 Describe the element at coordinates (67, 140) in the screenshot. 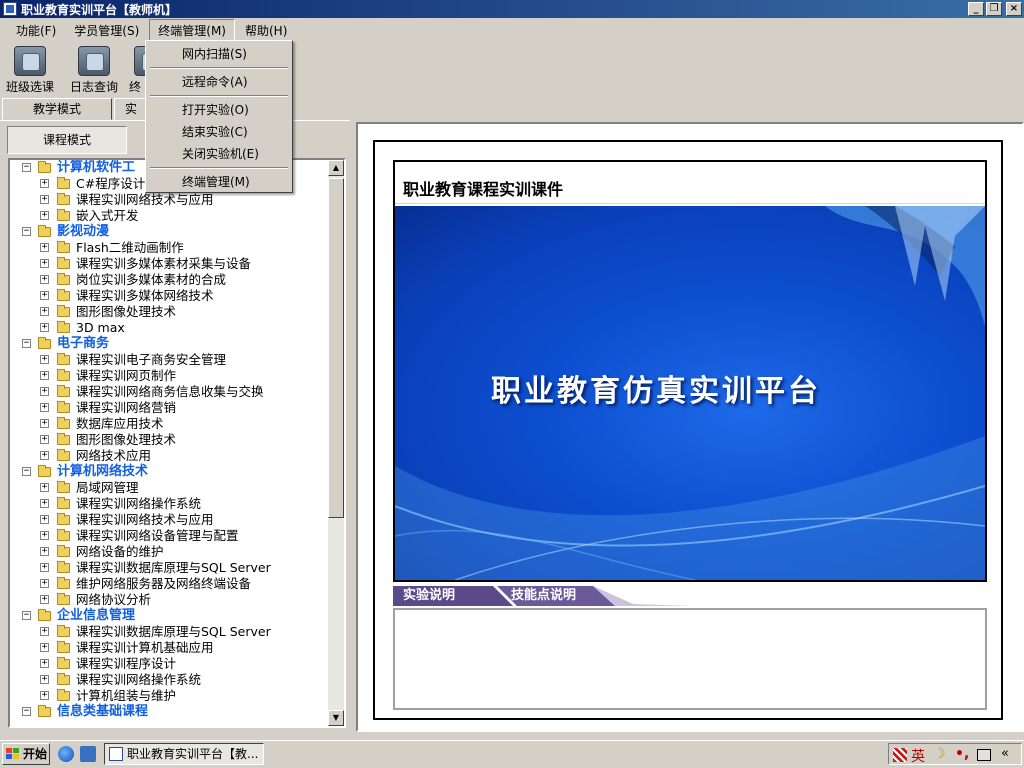

I see `course-mode-button: 课程模式` at that location.